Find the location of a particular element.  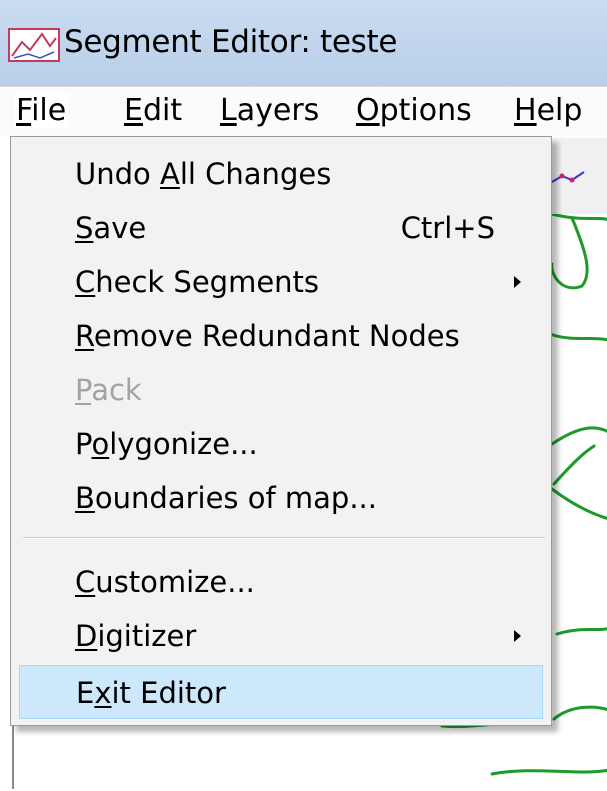

menu-file: File is located at coordinates (41, 111).